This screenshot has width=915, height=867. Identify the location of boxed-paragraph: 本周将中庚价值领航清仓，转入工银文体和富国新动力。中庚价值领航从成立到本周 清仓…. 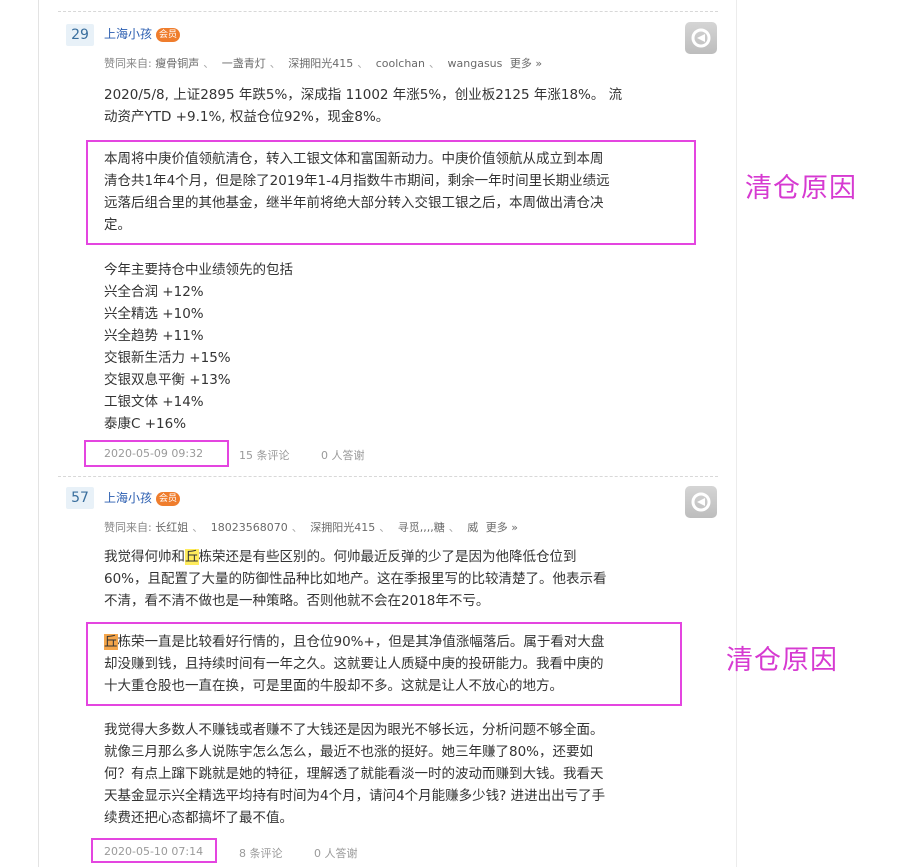
(389, 192).